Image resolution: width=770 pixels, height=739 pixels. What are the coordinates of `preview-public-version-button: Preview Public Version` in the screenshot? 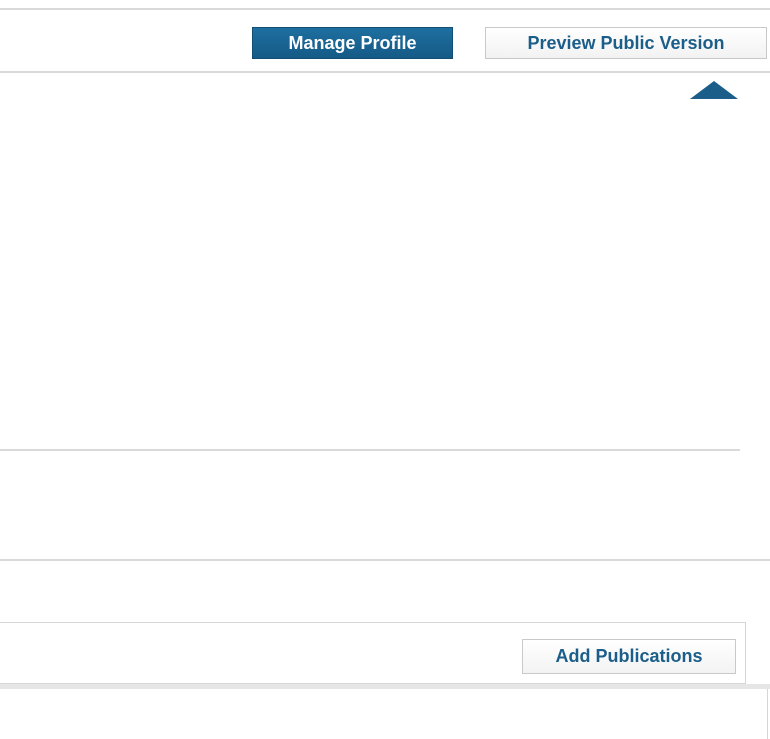 It's located at (626, 43).